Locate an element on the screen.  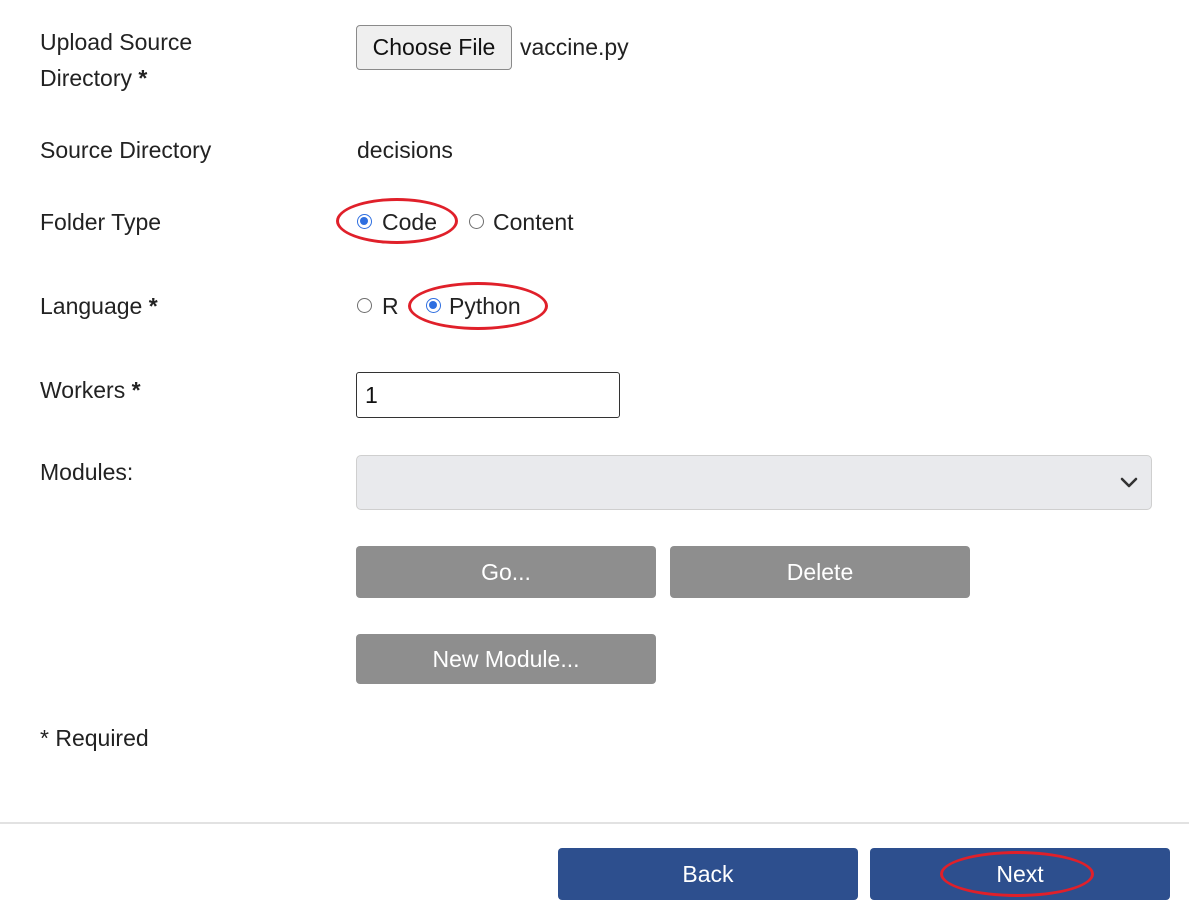
modules-label: Modules: is located at coordinates (87, 472).